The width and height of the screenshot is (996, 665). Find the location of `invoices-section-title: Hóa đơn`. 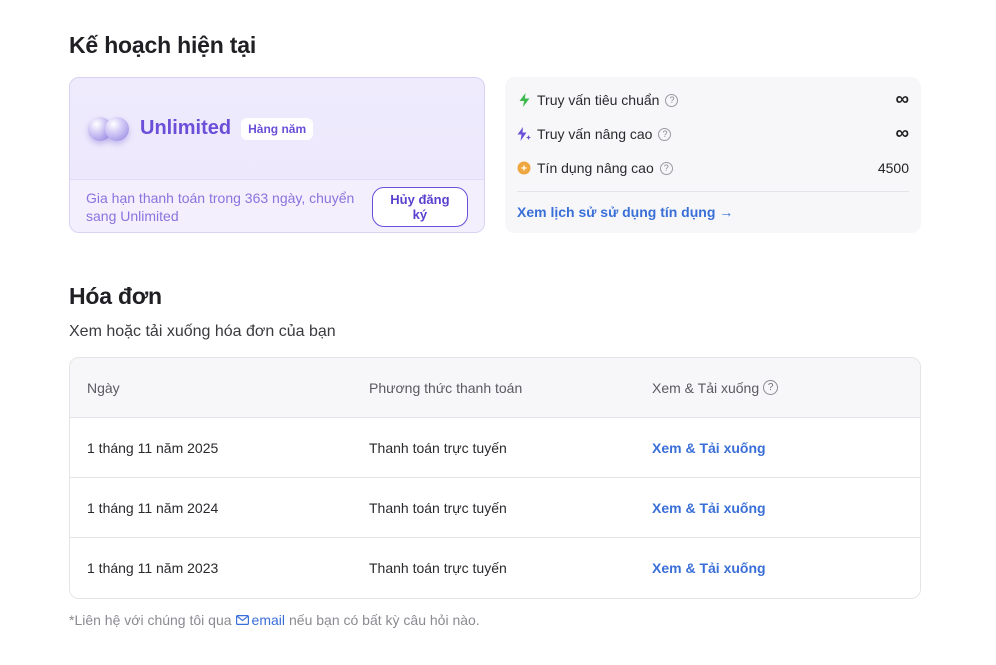

invoices-section-title: Hóa đơn is located at coordinates (115, 296).